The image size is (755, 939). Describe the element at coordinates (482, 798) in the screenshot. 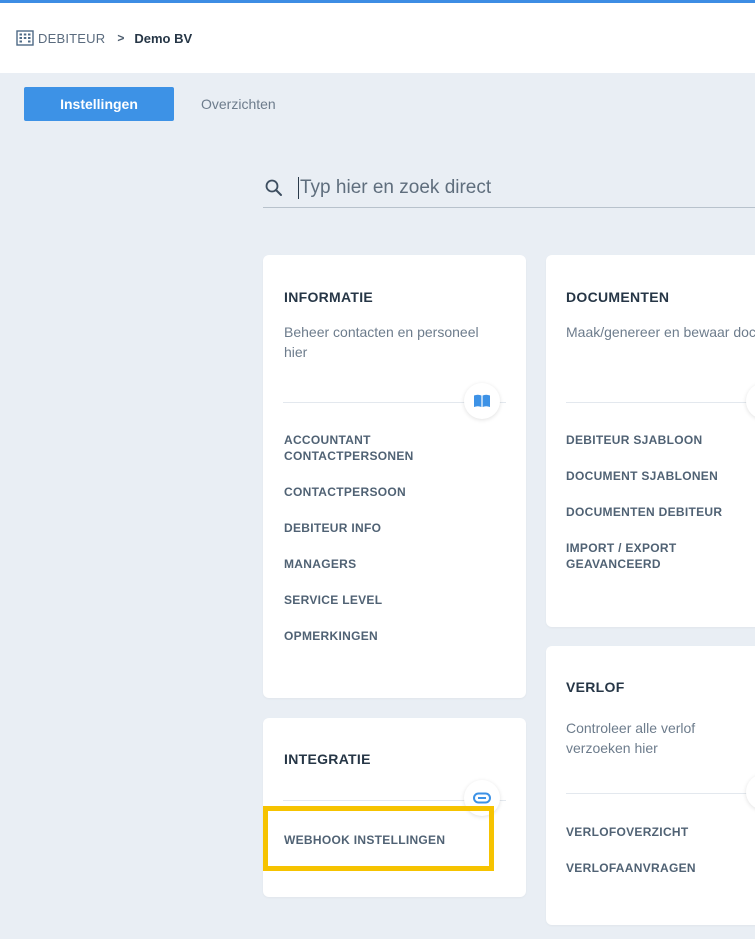

I see `link-icon` at that location.